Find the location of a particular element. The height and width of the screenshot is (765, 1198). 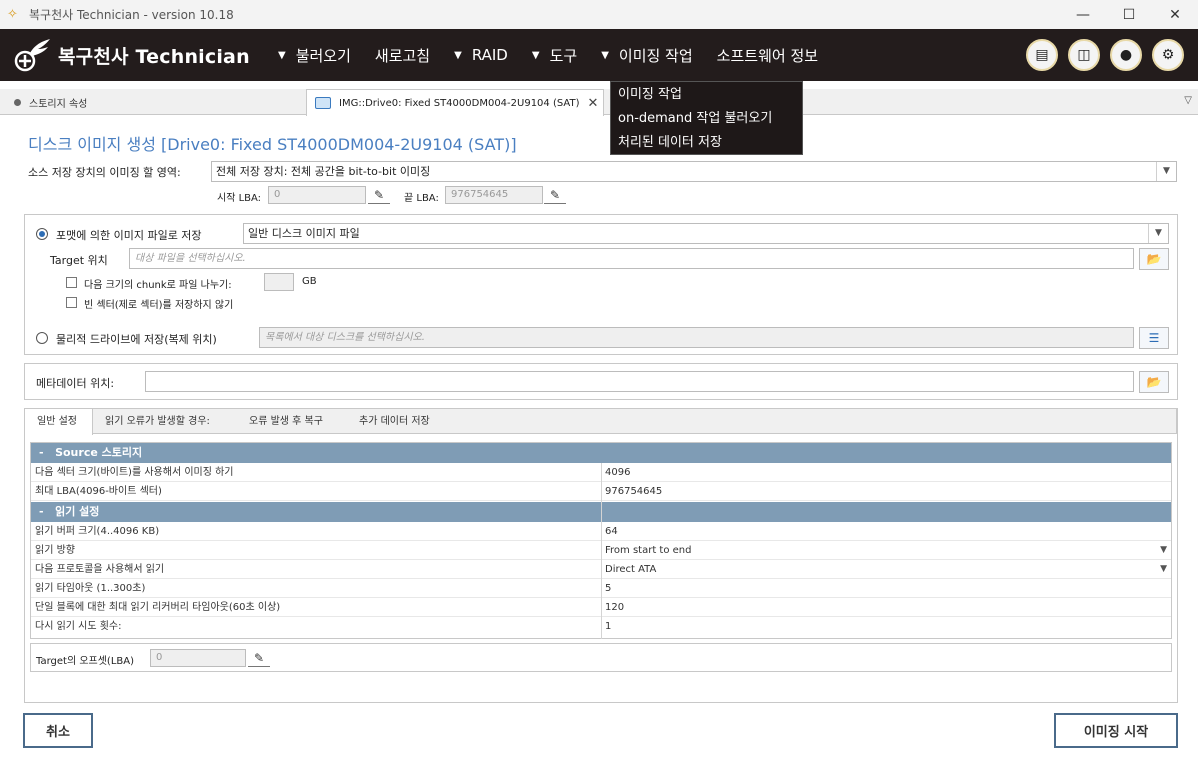

tab-read-errors: 읽기 오류가 발생할 경우: is located at coordinates (157, 421).